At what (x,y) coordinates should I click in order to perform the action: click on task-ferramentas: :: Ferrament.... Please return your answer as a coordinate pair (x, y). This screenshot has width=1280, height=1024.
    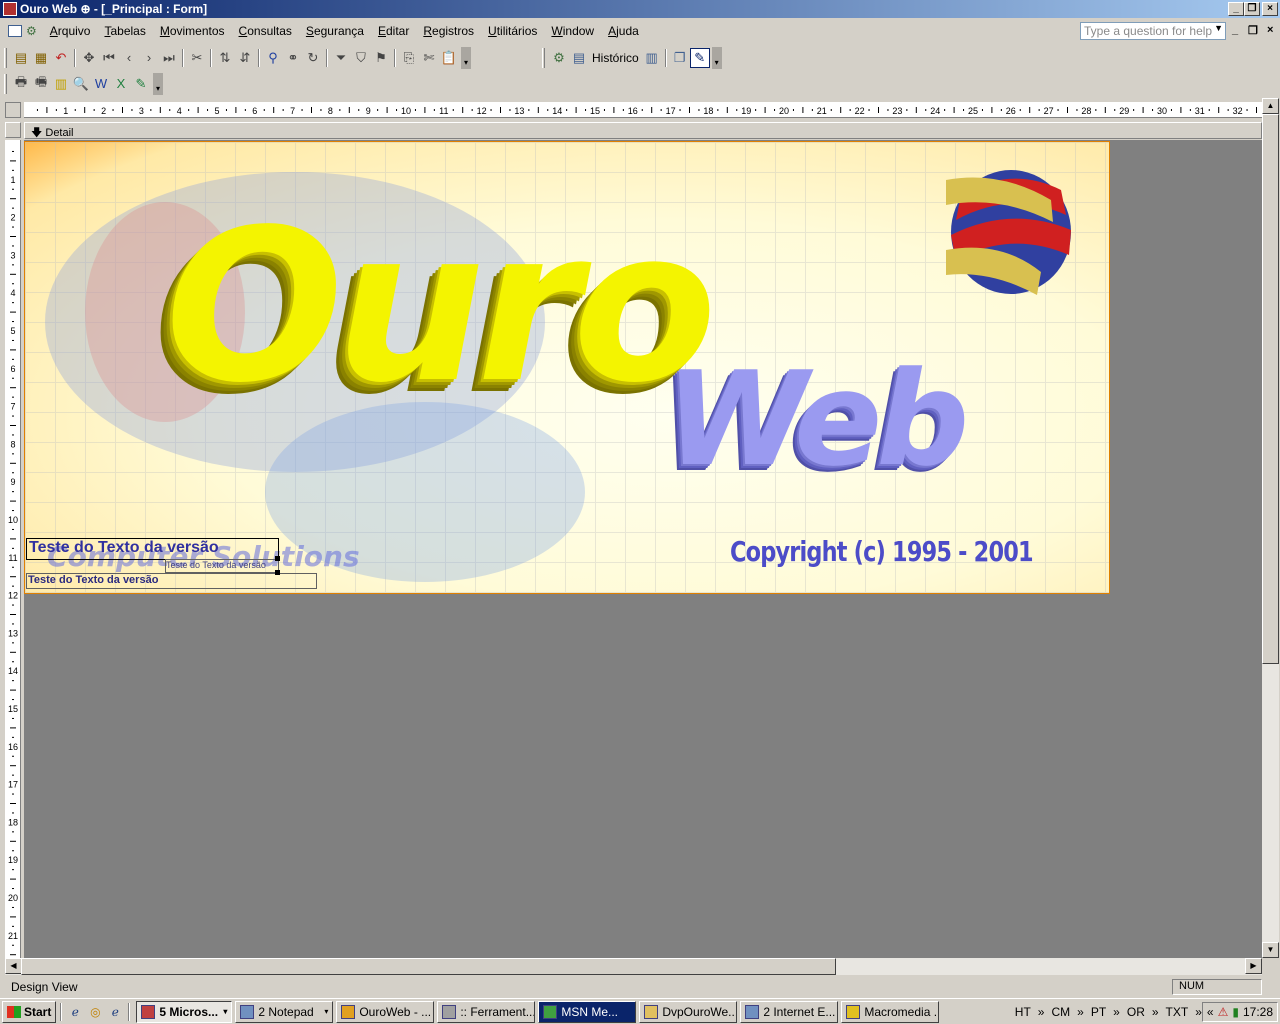
    Looking at the image, I should click on (486, 1011).